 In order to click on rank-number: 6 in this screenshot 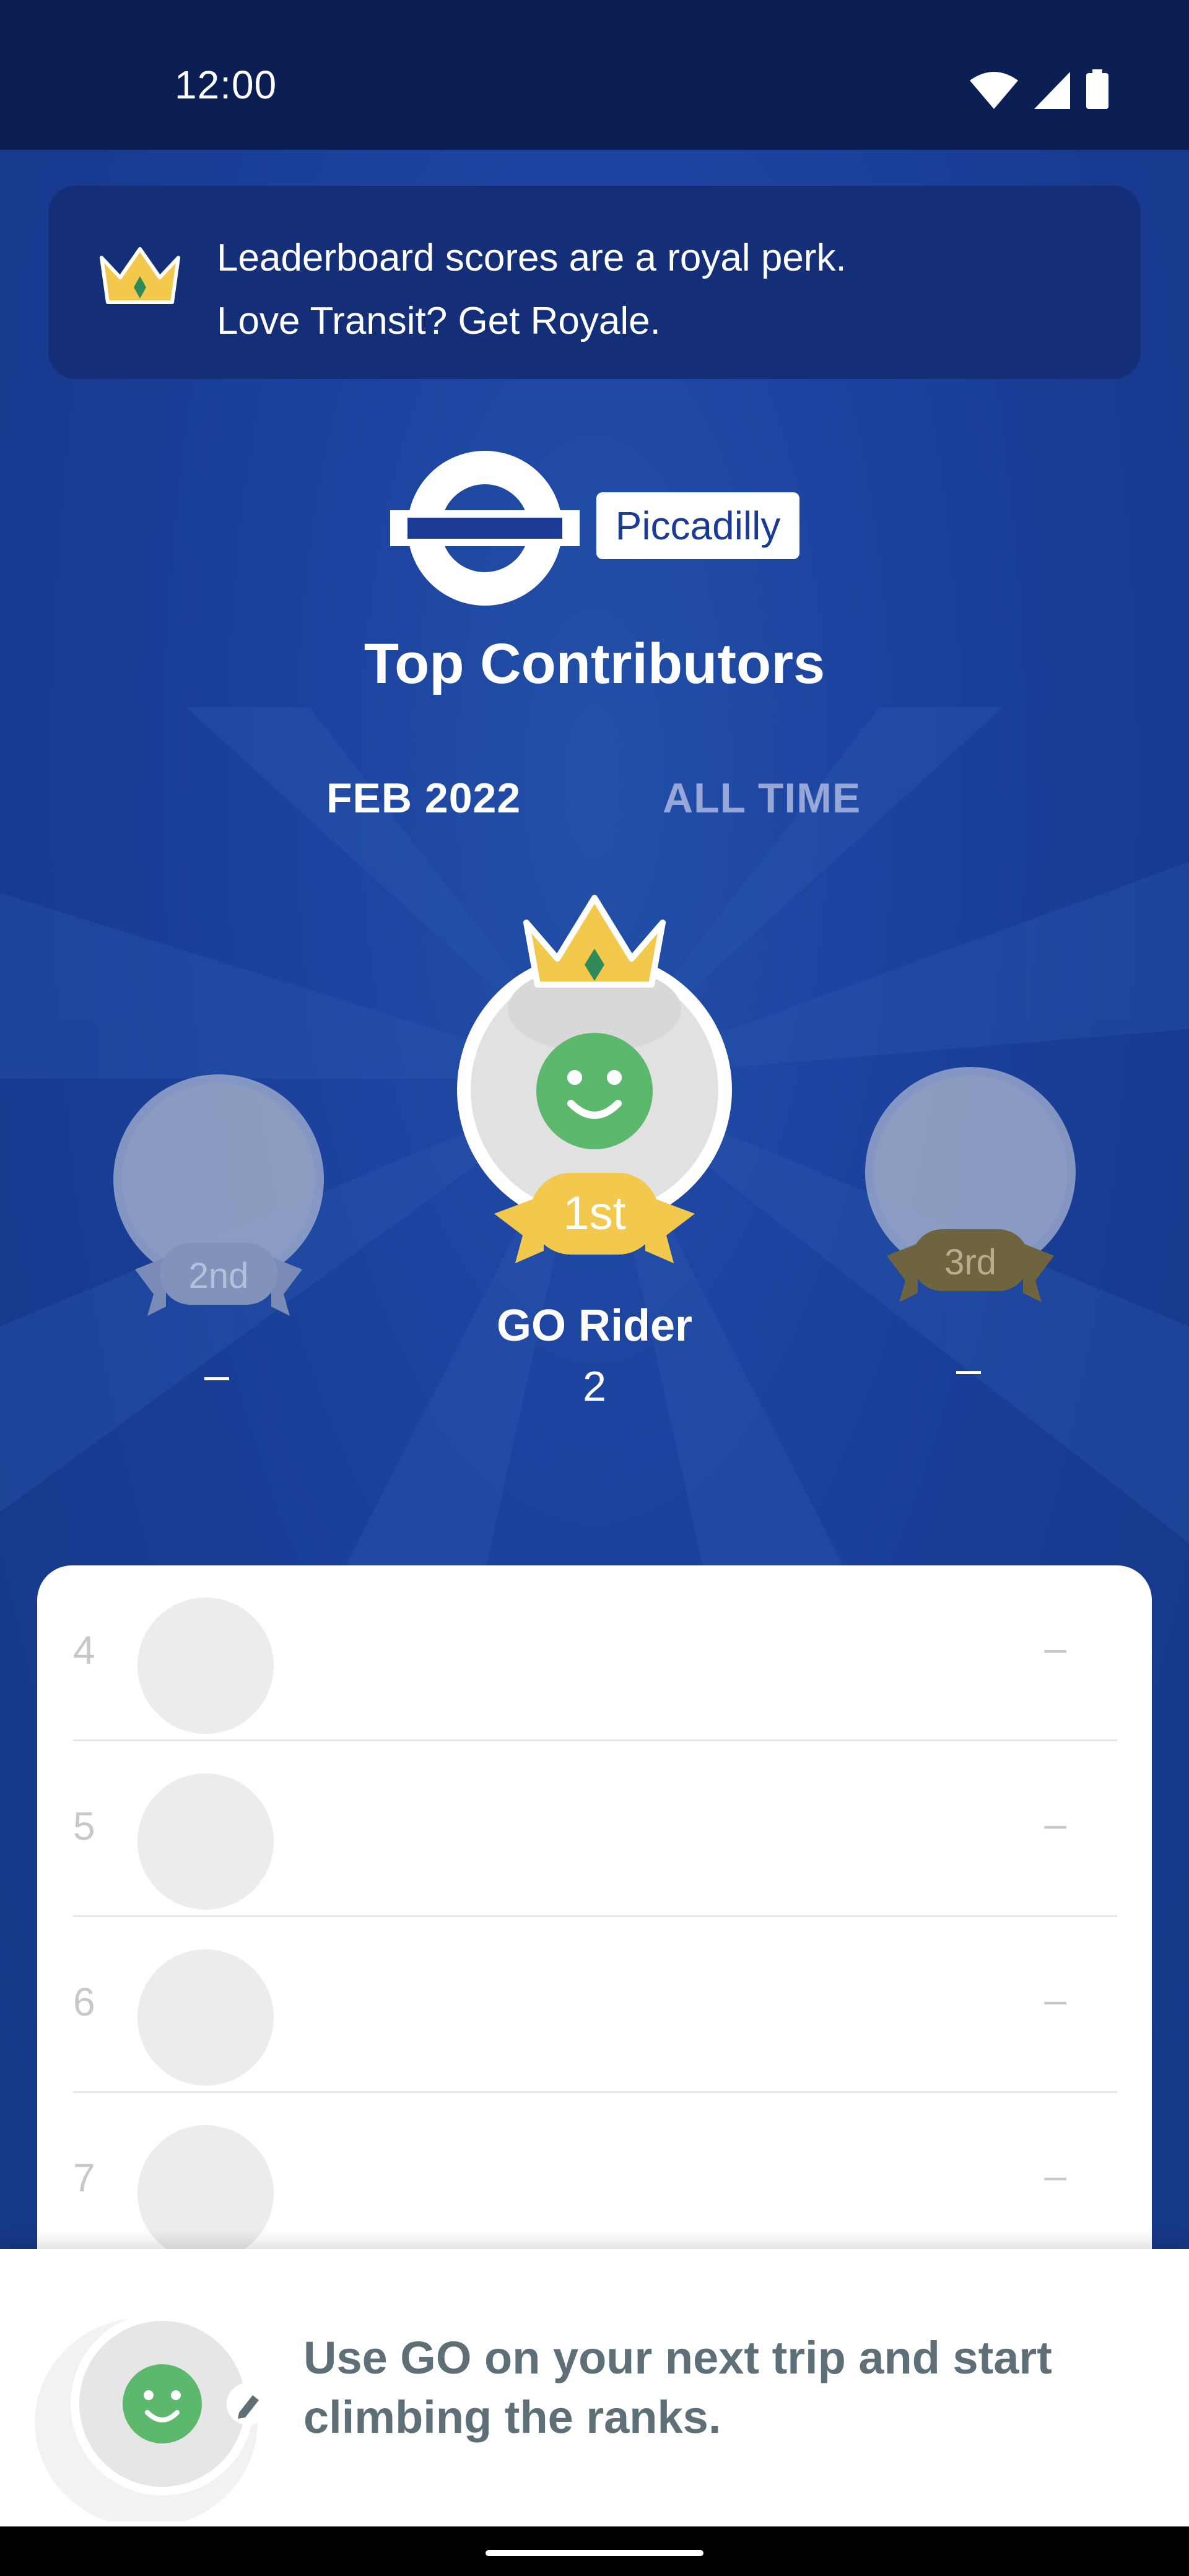, I will do `click(84, 2002)`.